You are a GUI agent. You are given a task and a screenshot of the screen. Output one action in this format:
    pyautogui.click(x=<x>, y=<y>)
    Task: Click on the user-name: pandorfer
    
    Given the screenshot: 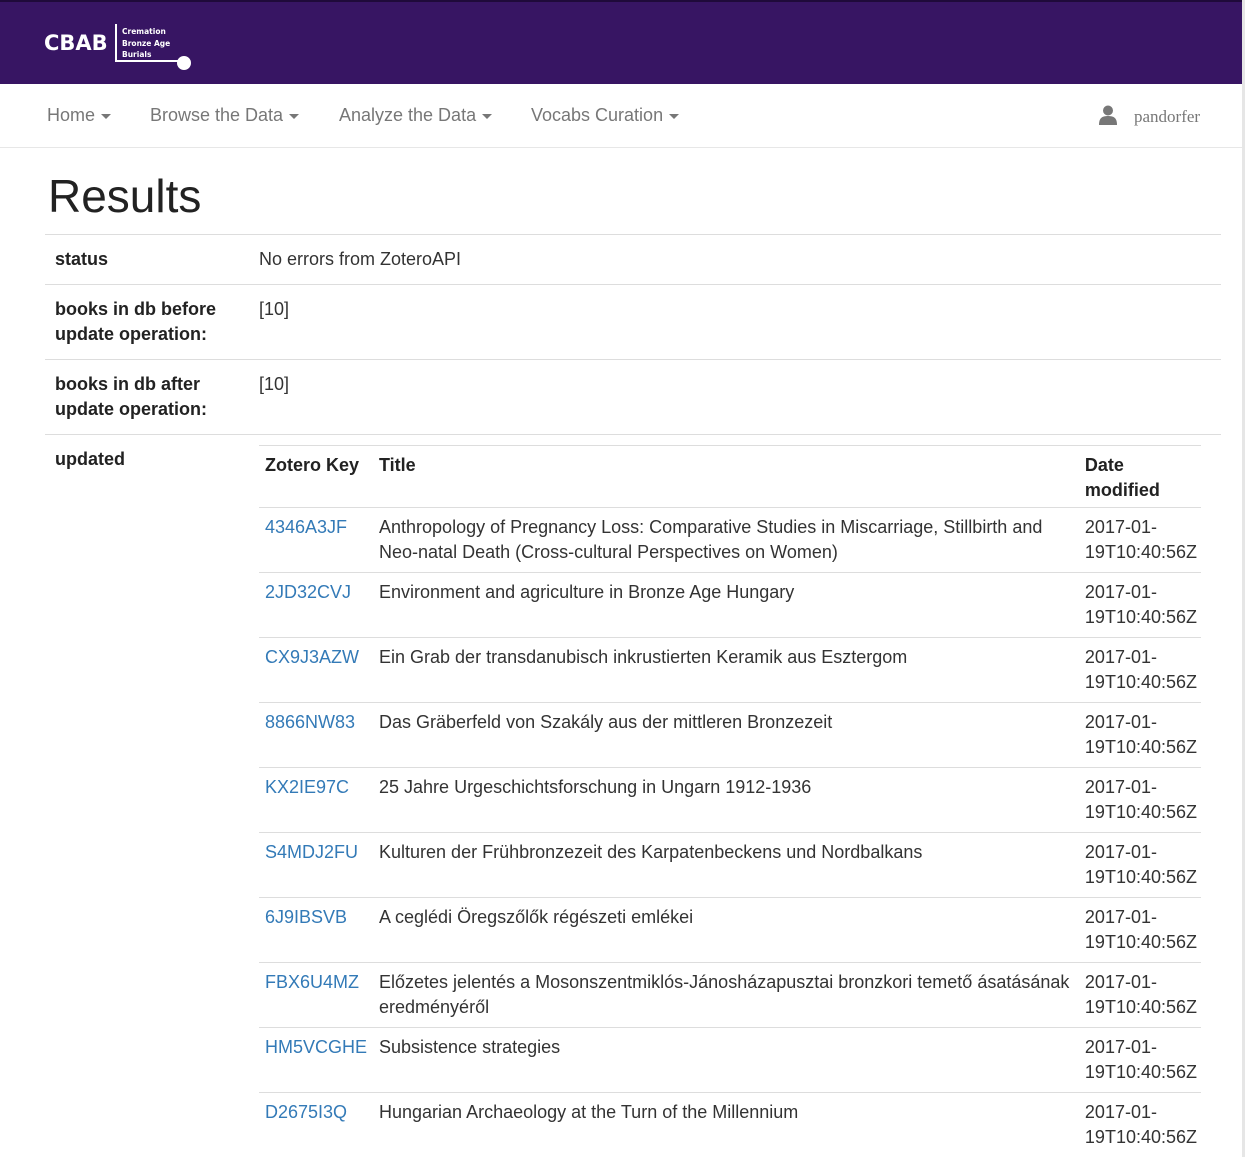 What is the action you would take?
    pyautogui.click(x=1167, y=117)
    